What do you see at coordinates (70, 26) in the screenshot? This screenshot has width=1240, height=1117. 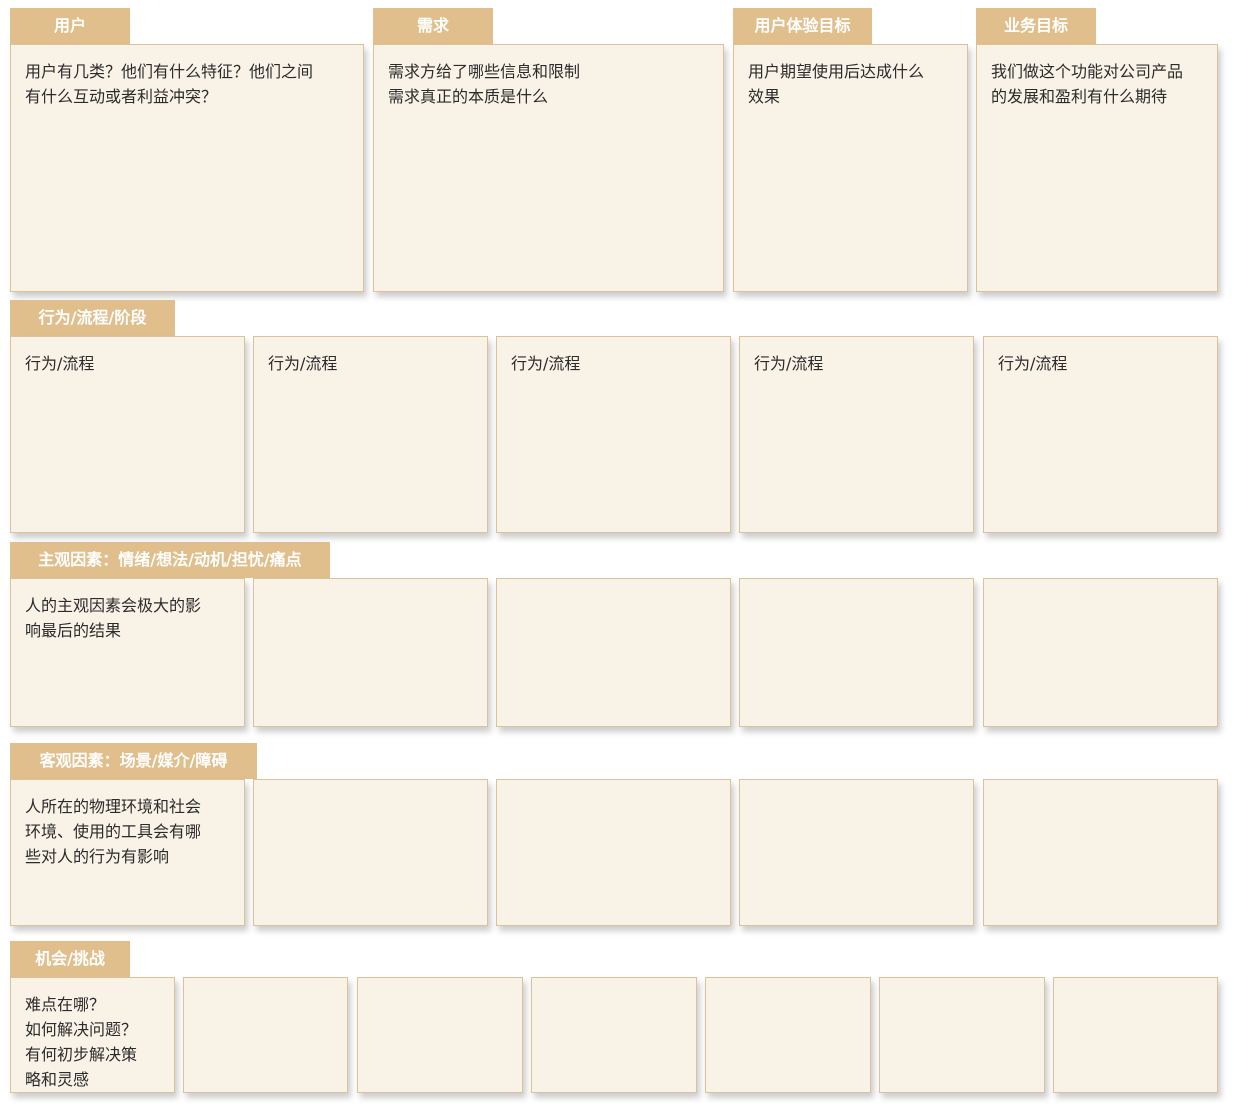 I see `users-tab: 用户` at bounding box center [70, 26].